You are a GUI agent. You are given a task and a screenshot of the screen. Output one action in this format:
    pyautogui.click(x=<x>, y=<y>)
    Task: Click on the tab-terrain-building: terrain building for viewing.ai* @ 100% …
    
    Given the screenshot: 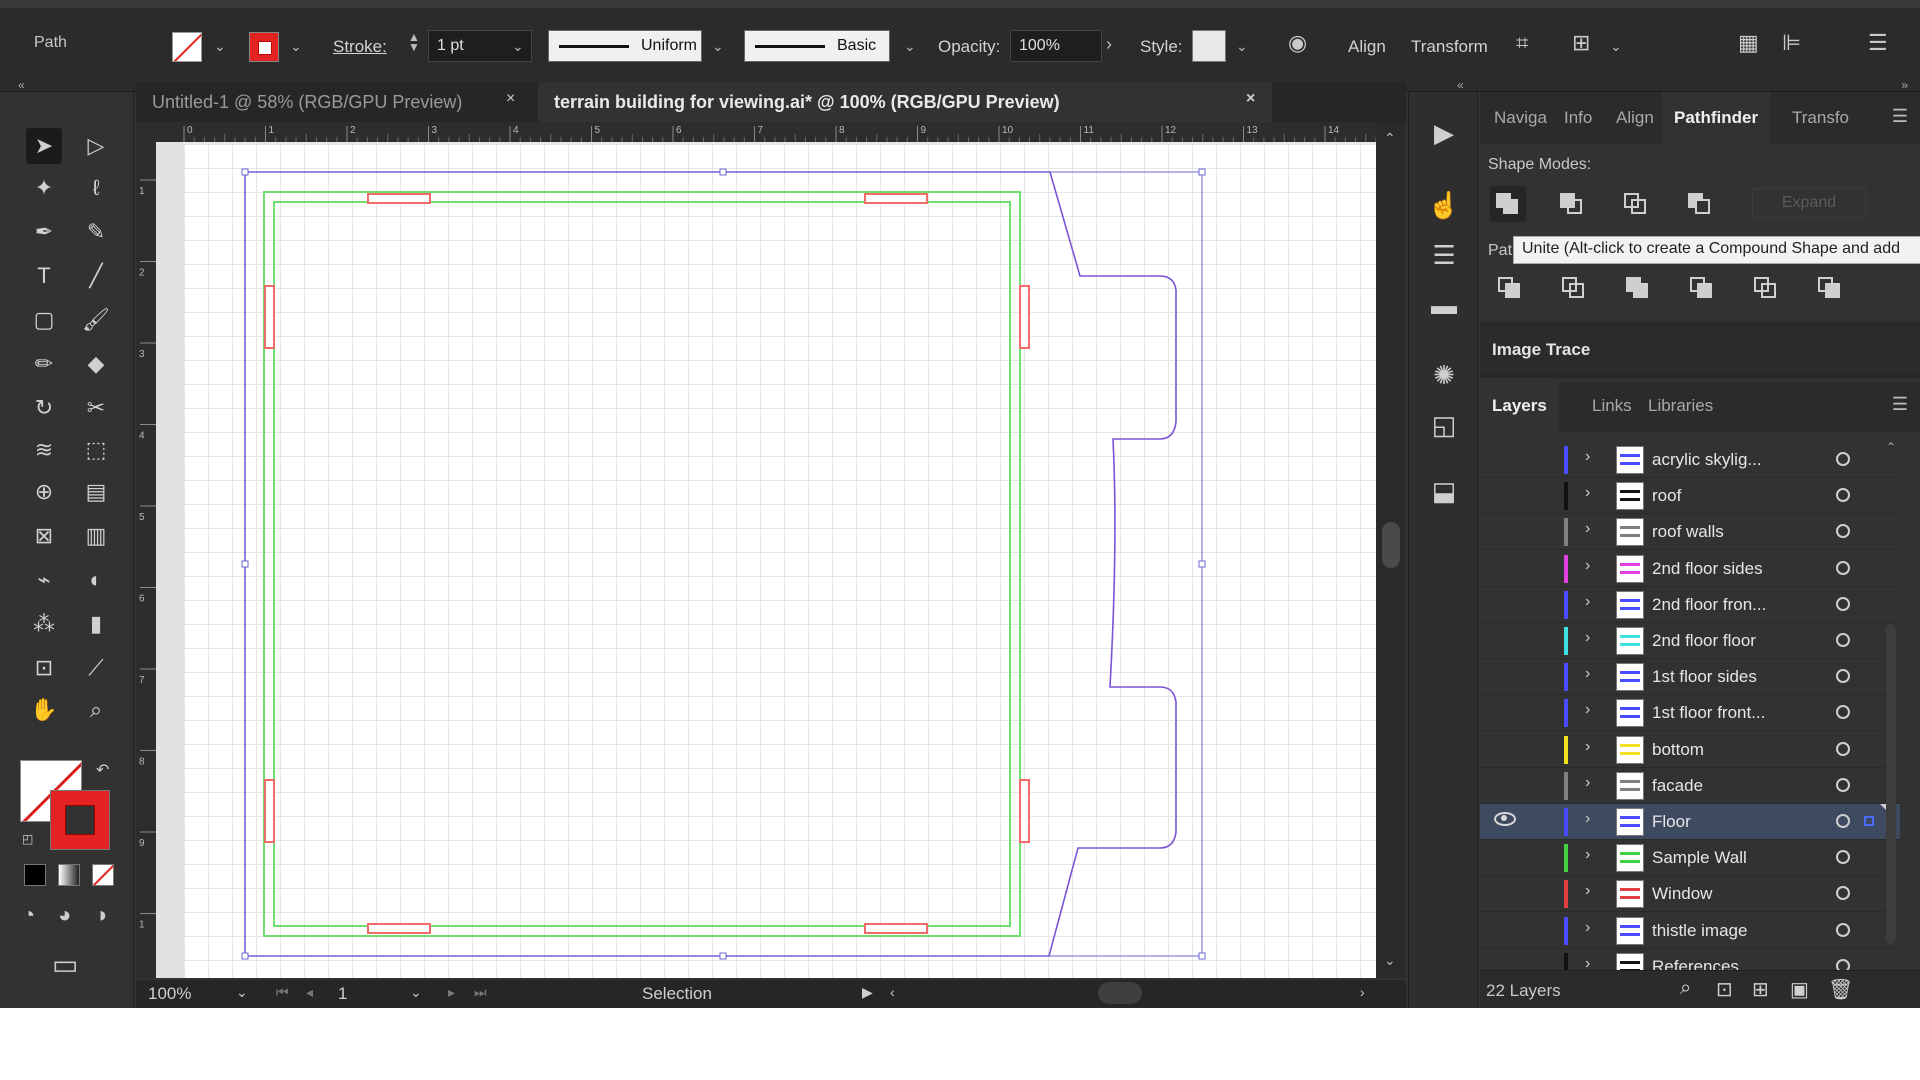 What is the action you would take?
    pyautogui.click(x=905, y=102)
    